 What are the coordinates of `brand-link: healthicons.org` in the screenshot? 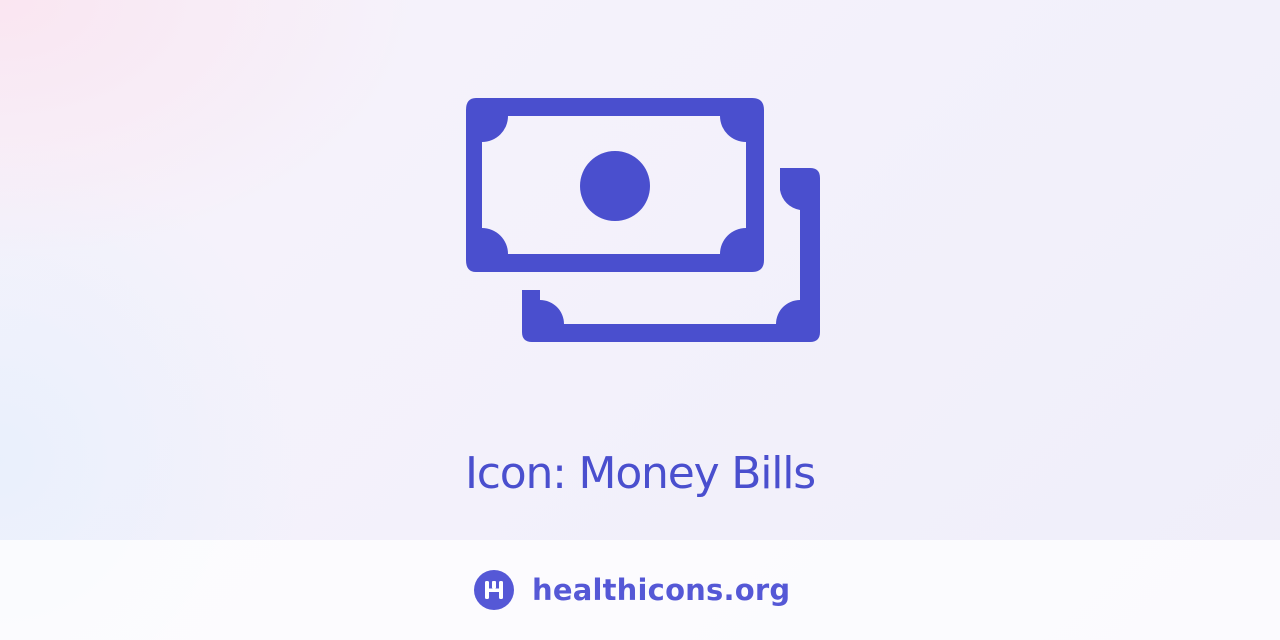 It's located at (632, 590).